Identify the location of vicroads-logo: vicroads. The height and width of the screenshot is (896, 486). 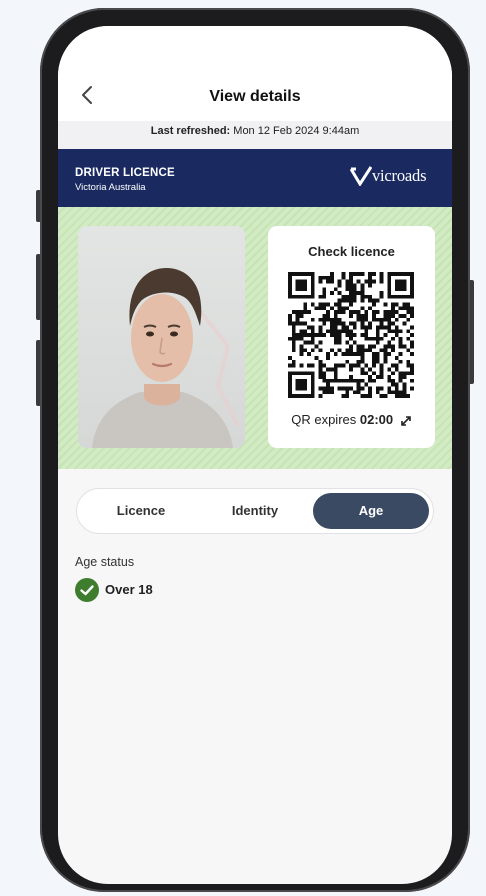
(398, 177).